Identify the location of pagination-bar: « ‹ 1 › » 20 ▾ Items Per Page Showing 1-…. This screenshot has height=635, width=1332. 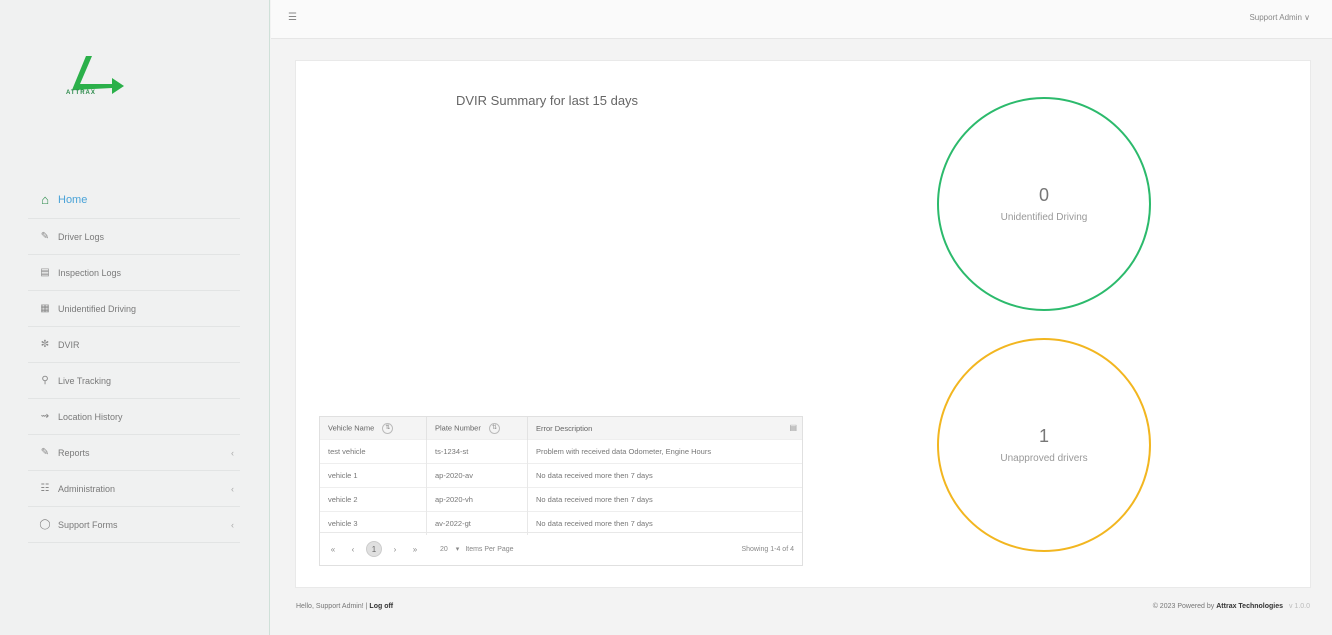
(561, 548).